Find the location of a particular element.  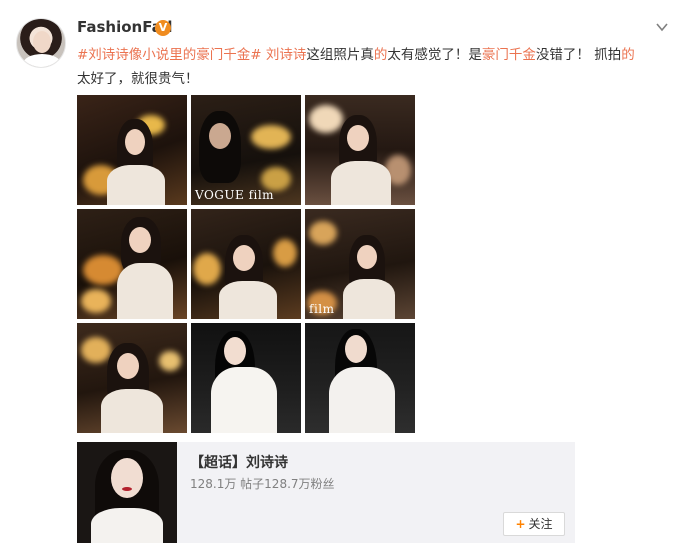

follow-button: + 关注 is located at coordinates (534, 524).